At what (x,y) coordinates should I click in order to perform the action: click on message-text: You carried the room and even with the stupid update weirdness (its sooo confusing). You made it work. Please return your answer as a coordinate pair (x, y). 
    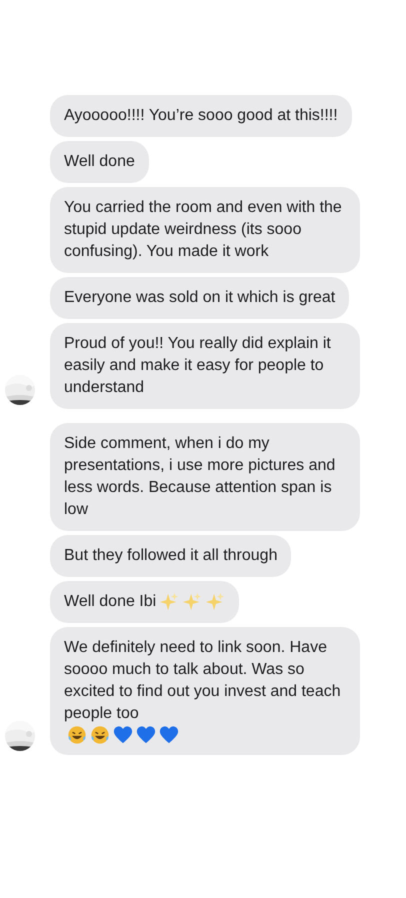
    Looking at the image, I should click on (203, 230).